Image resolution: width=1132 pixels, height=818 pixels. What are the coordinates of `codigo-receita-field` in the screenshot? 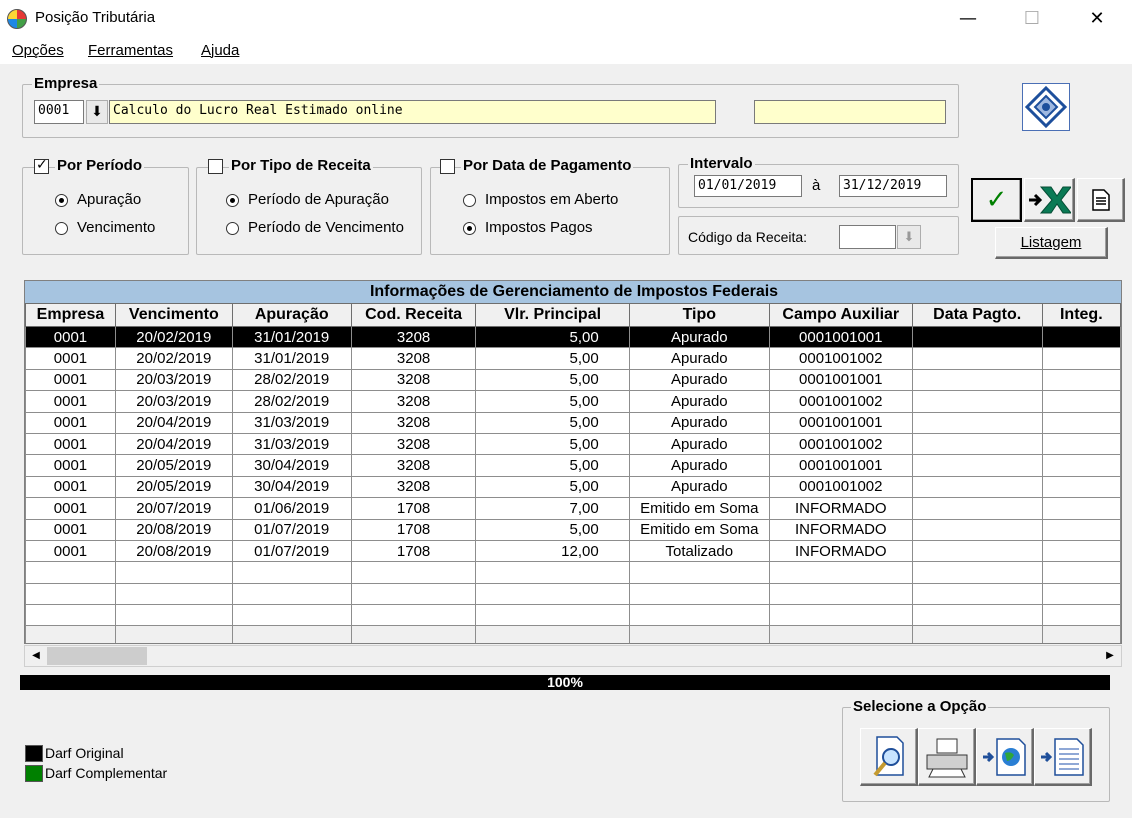 It's located at (867, 237).